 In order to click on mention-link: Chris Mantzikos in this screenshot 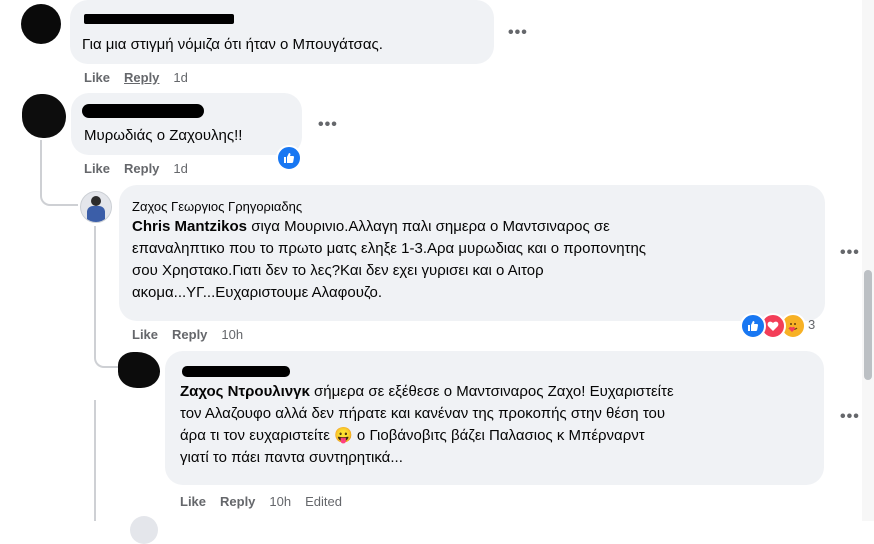, I will do `click(189, 226)`.